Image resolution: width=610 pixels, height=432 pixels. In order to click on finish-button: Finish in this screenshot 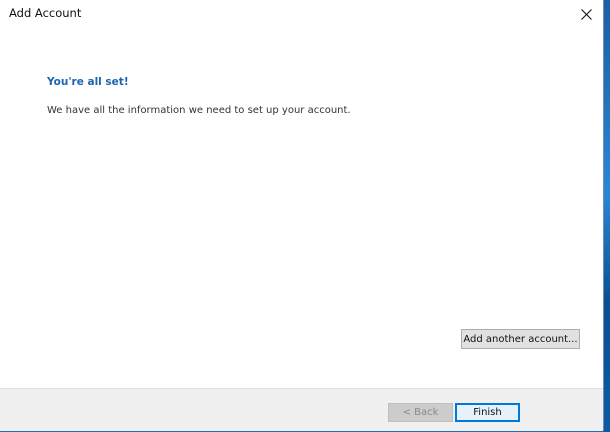, I will do `click(487, 412)`.